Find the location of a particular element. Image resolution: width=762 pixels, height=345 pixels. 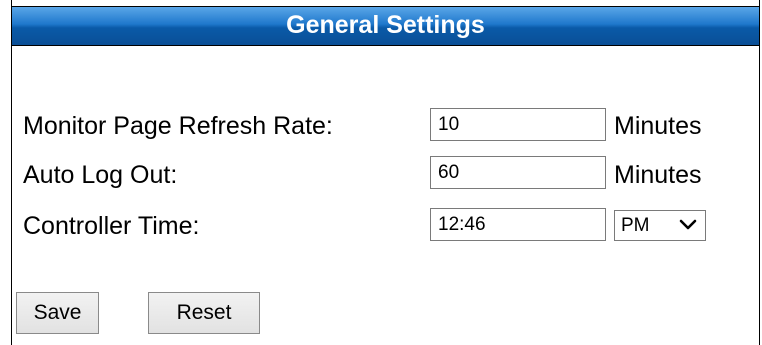

auto-logout-input is located at coordinates (518, 172).